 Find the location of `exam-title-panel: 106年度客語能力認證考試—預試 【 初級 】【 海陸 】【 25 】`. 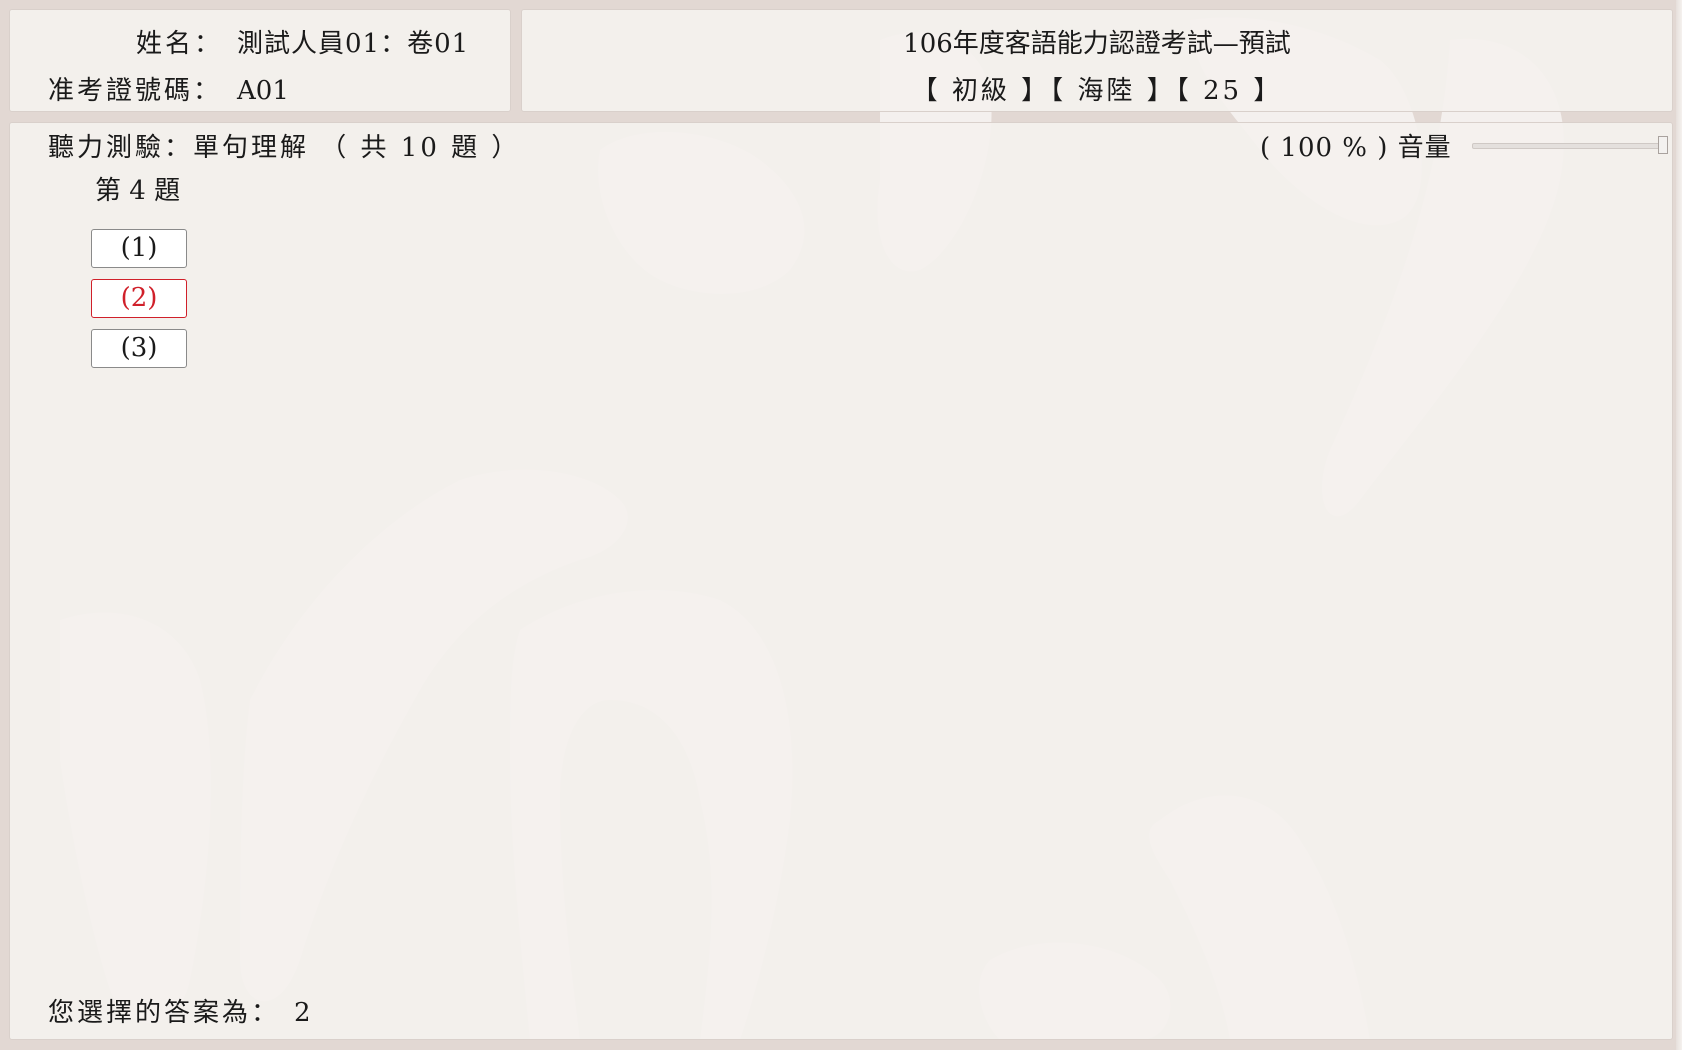

exam-title-panel: 106年度客語能力認證考試—預試 【 初級 】【 海陸 】【 25 】 is located at coordinates (1097, 60).